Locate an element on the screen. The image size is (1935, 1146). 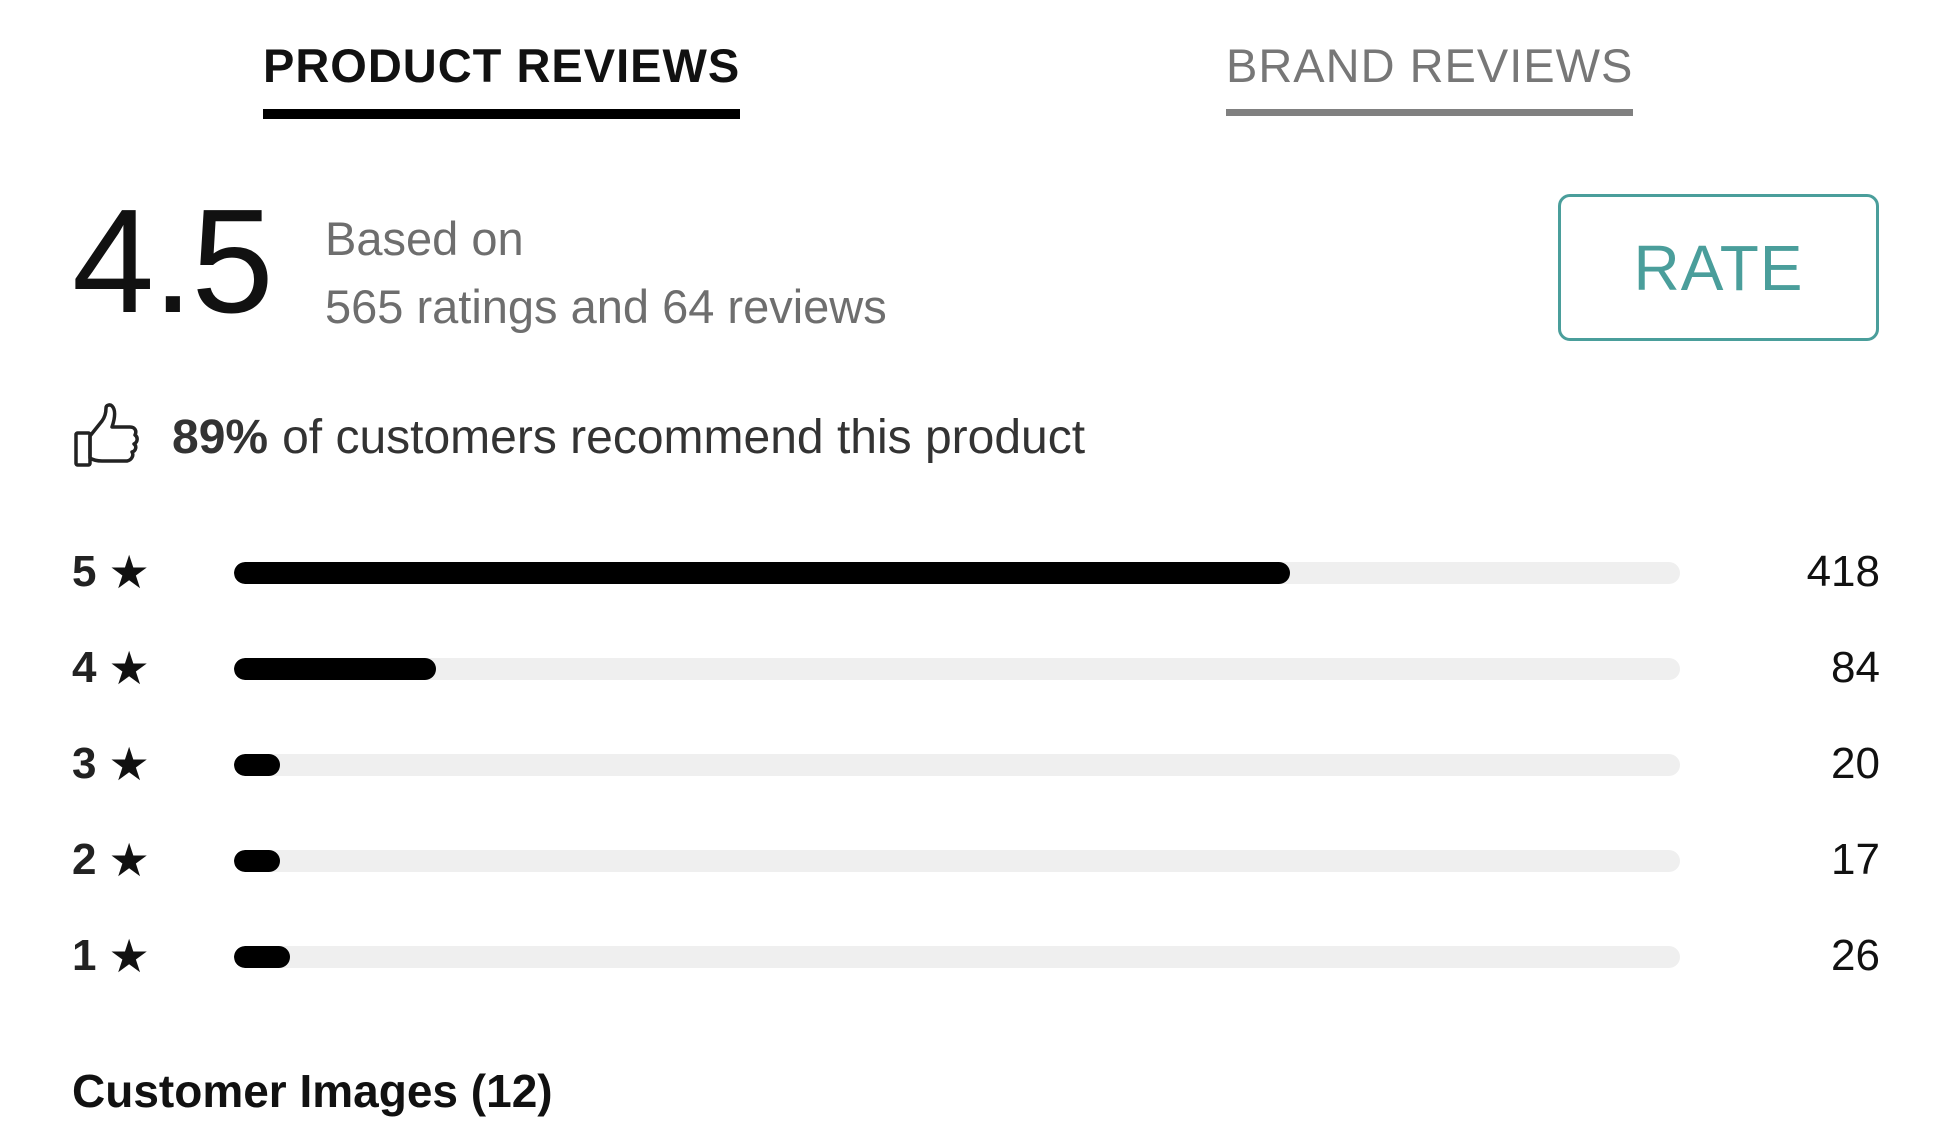
recommend-text: 89% of customers recommend this product is located at coordinates (628, 437).